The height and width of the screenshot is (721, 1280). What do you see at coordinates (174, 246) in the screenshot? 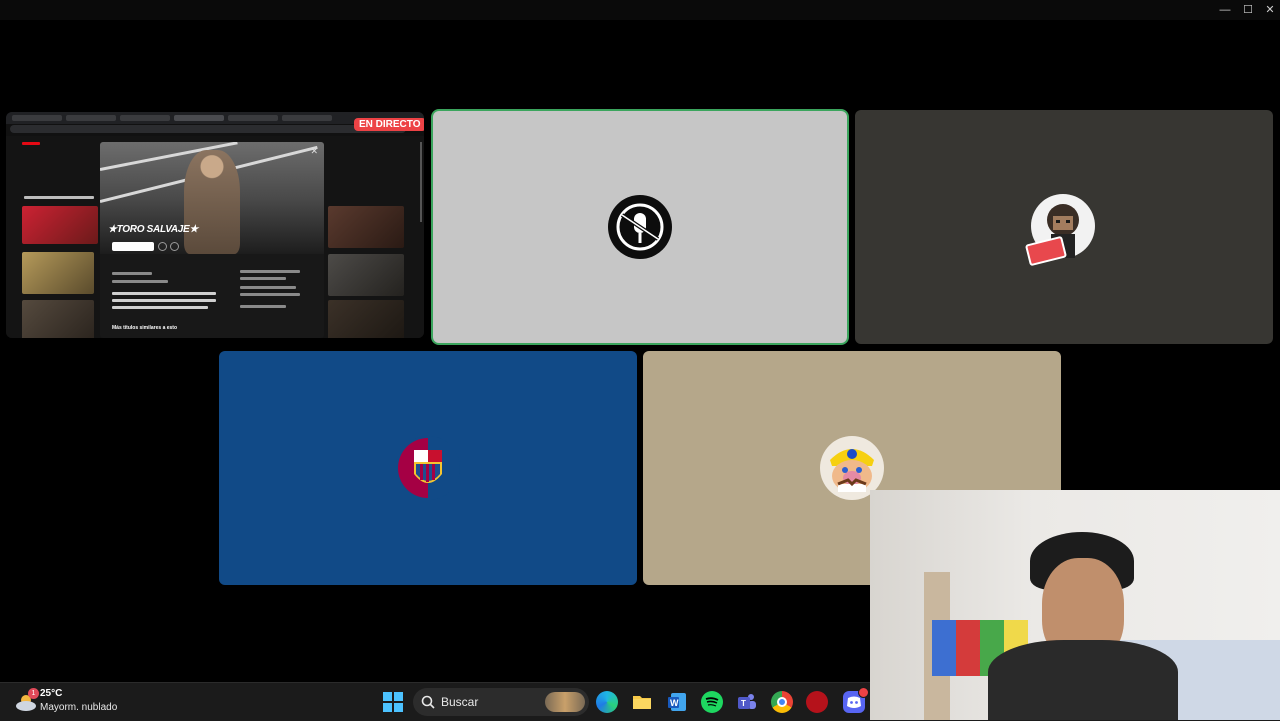
I see `like-icon` at bounding box center [174, 246].